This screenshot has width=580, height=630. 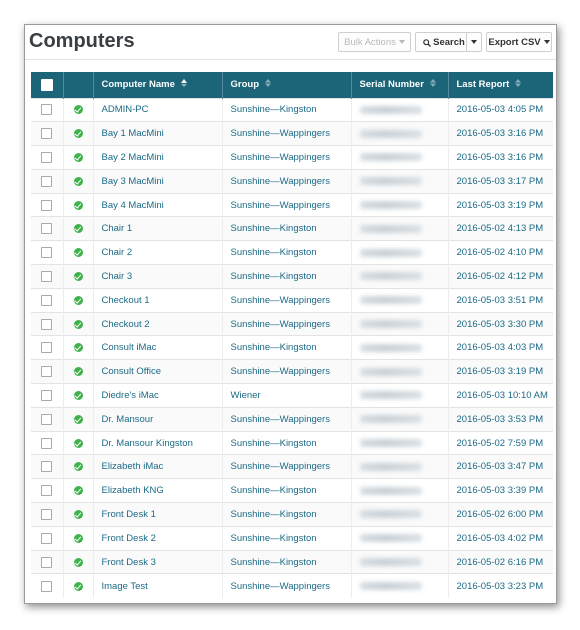 What do you see at coordinates (287, 395) in the screenshot?
I see `group-cell: Wiener` at bounding box center [287, 395].